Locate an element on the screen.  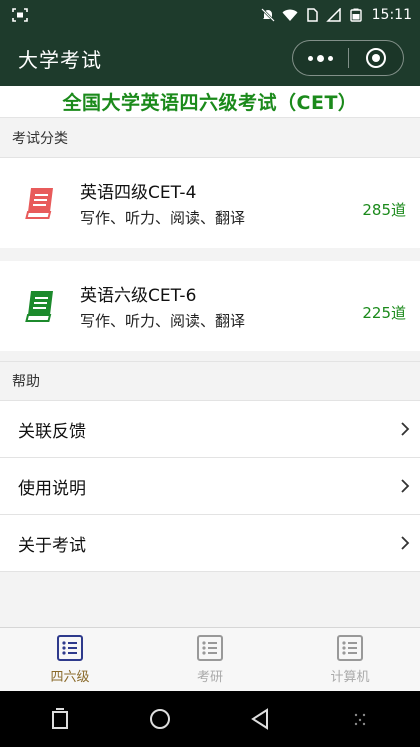
question-count: 285道 is located at coordinates (384, 209).